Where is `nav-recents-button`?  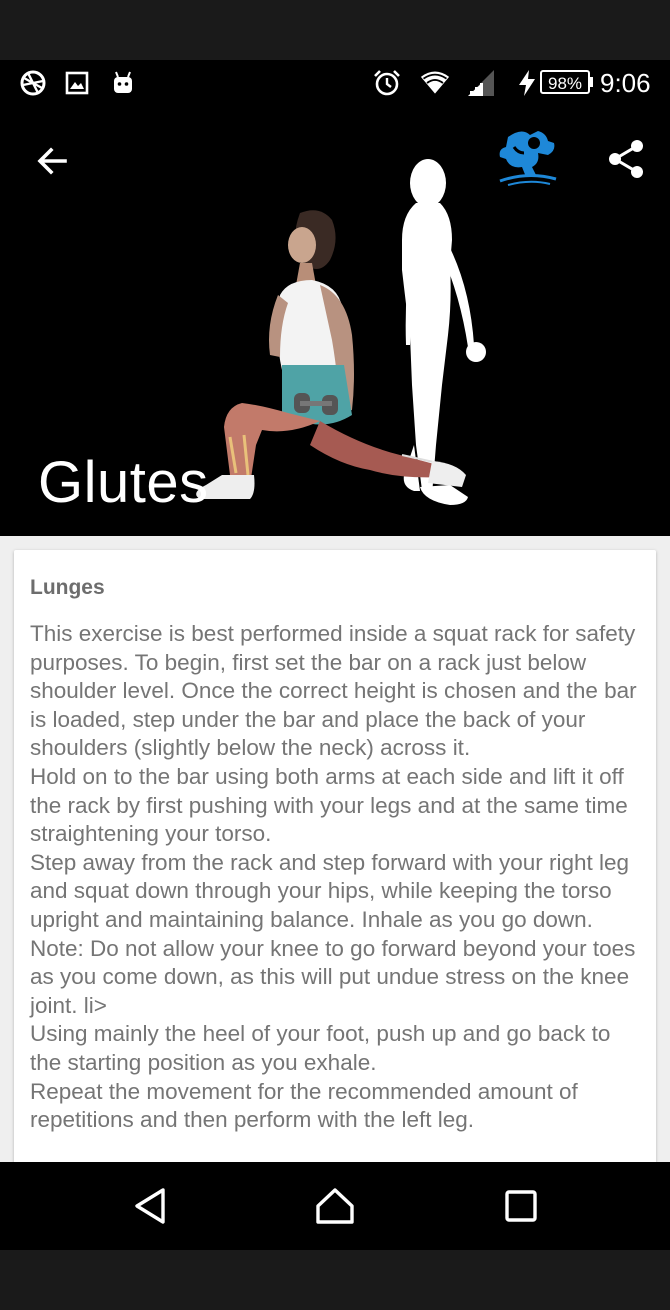
nav-recents-button is located at coordinates (521, 1206).